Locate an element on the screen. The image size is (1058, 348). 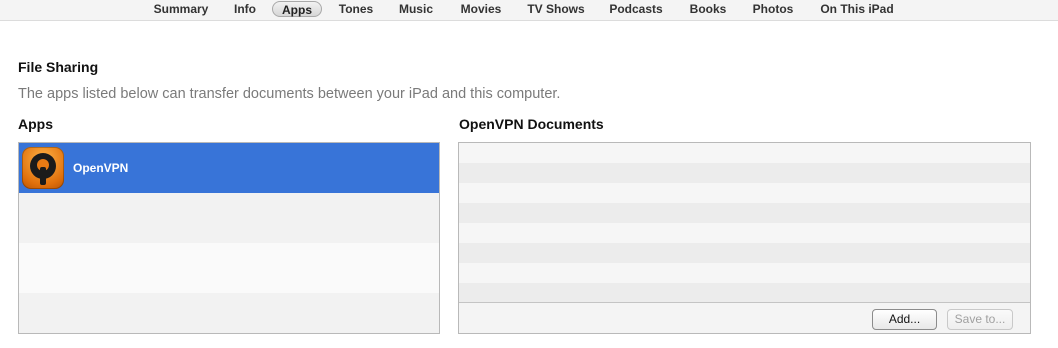
tab-info: Info is located at coordinates (245, 9).